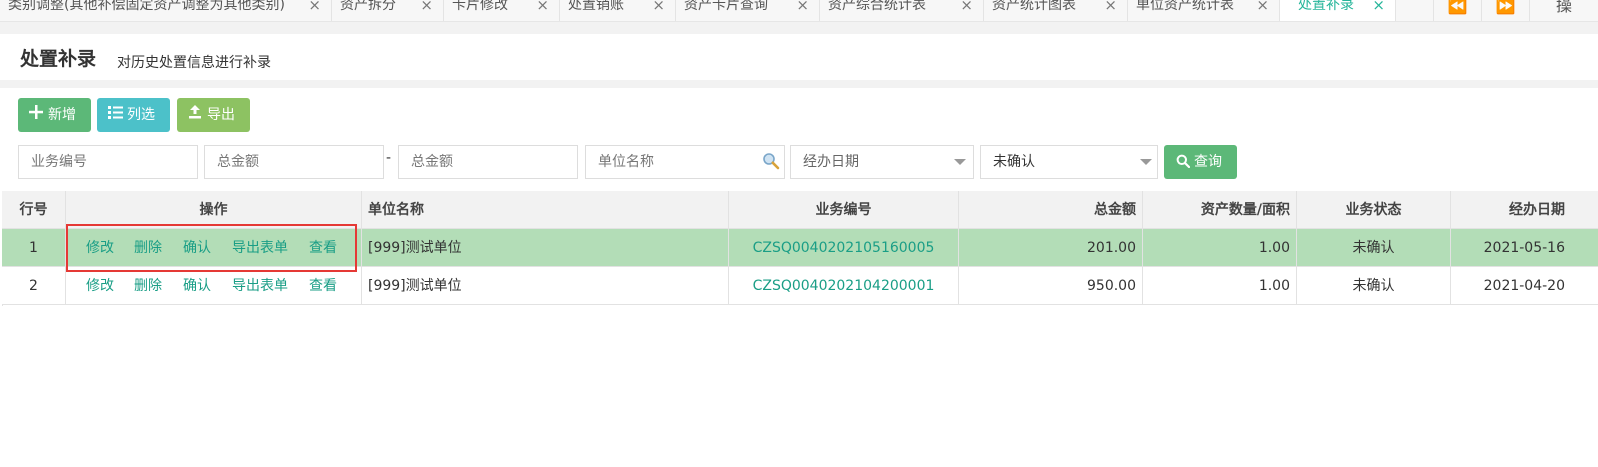 Image resolution: width=1598 pixels, height=467 pixels. I want to click on tab-unit-stat: 单位资产统计表 ×, so click(1204, 10).